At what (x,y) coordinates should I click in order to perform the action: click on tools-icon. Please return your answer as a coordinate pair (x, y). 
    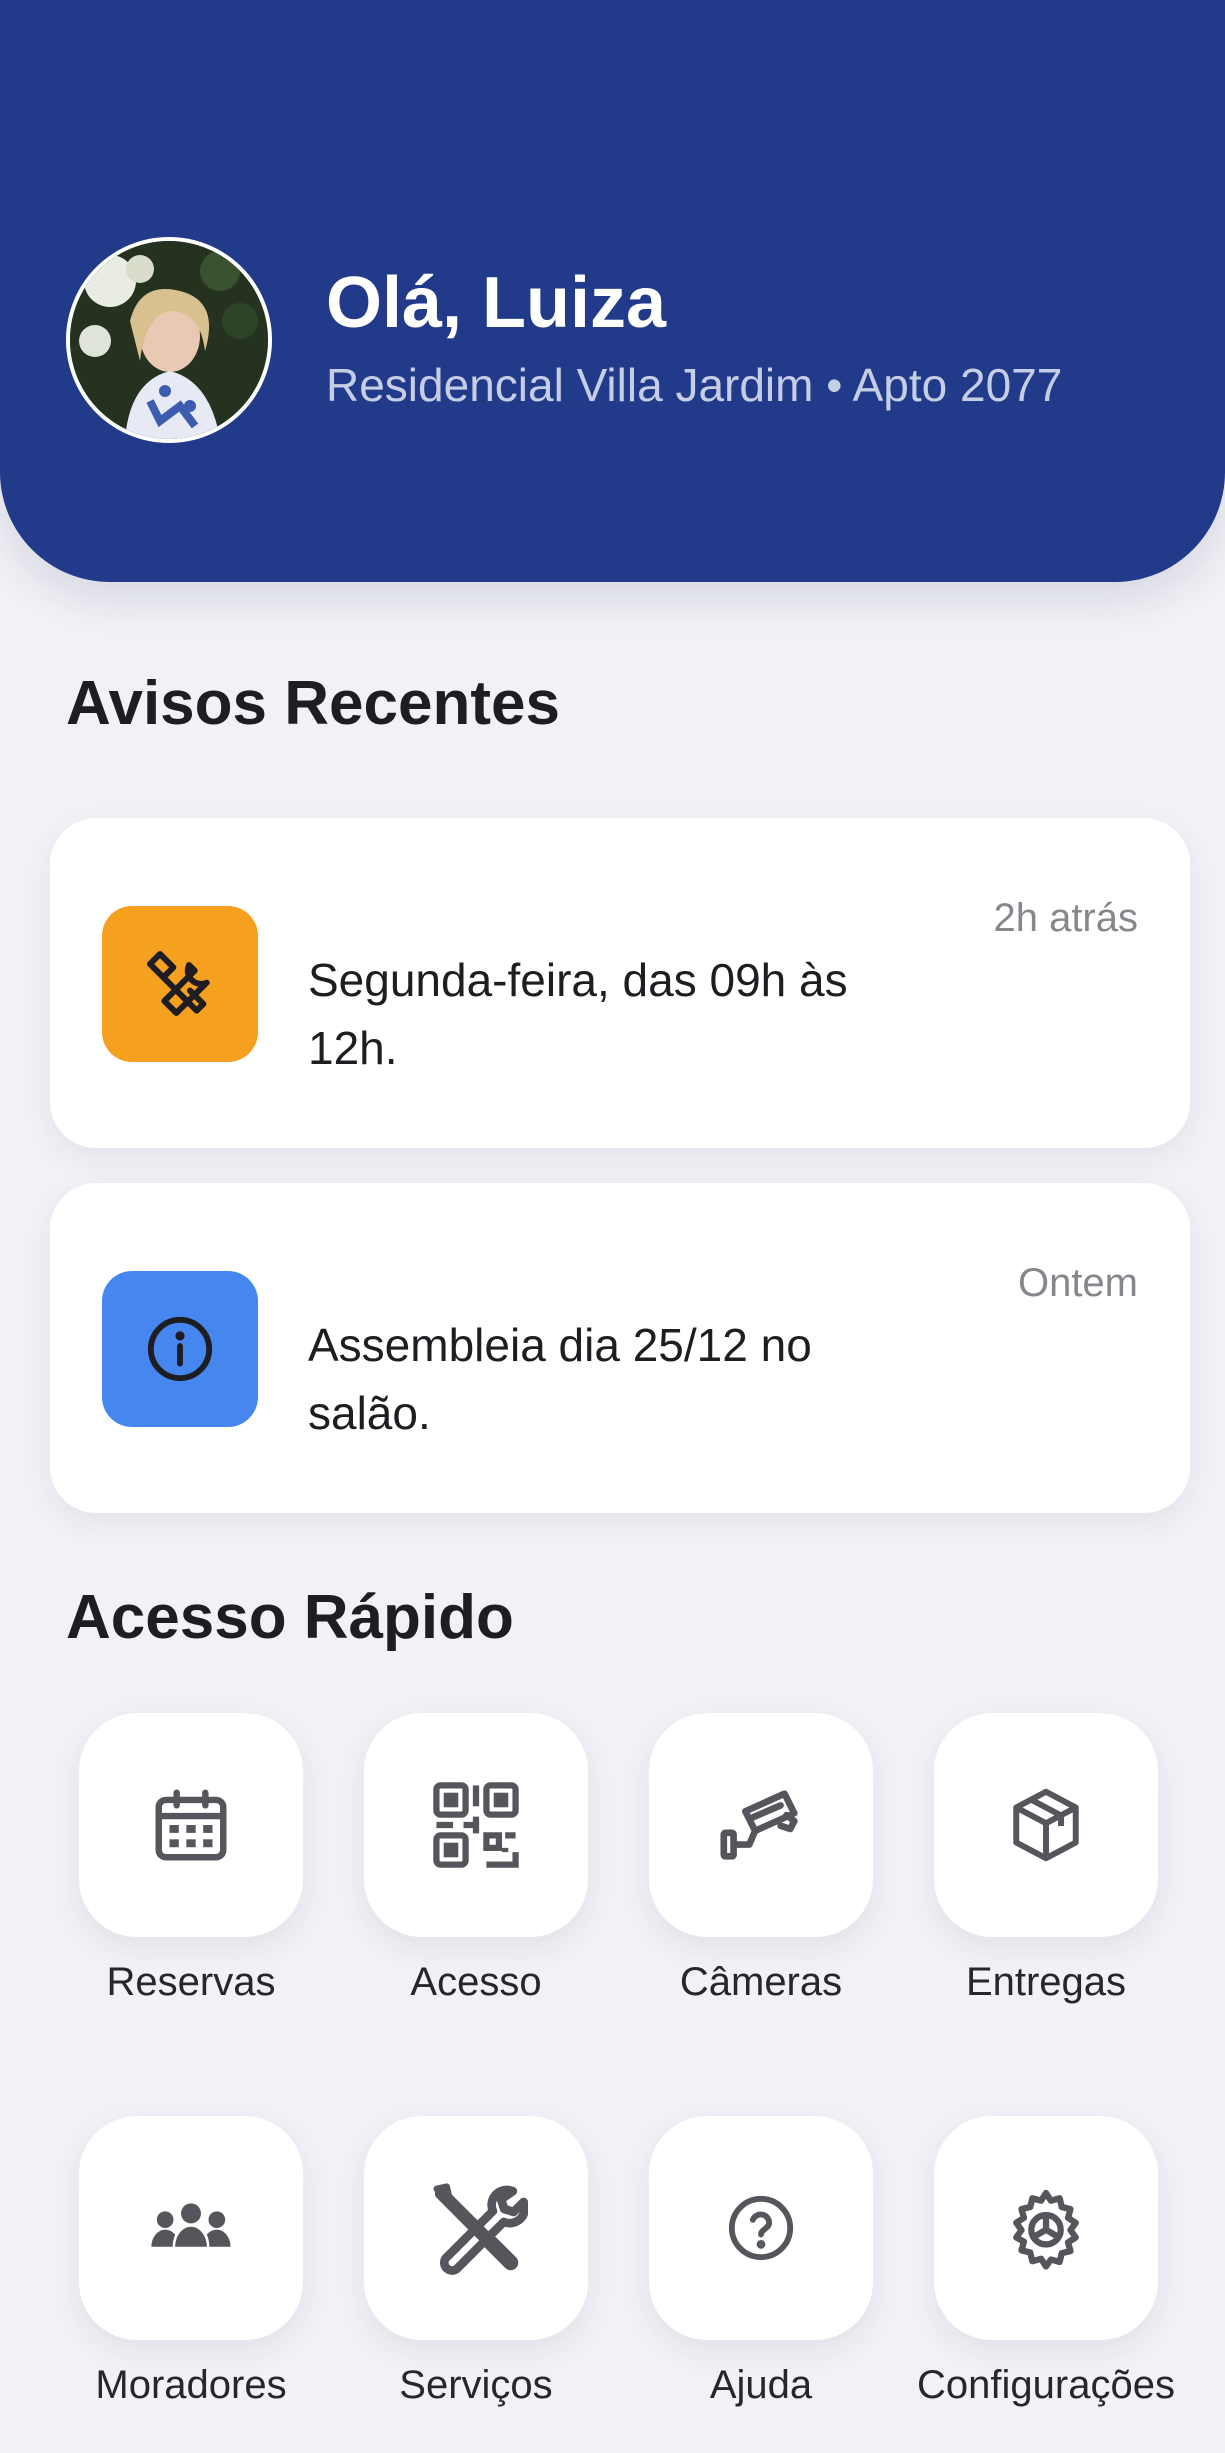
    Looking at the image, I should click on (480, 2229).